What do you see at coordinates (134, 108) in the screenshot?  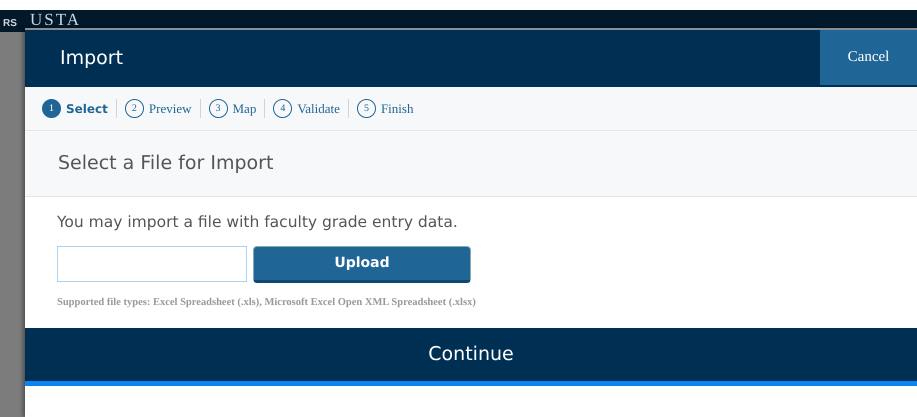 I see `step-number: 2` at bounding box center [134, 108].